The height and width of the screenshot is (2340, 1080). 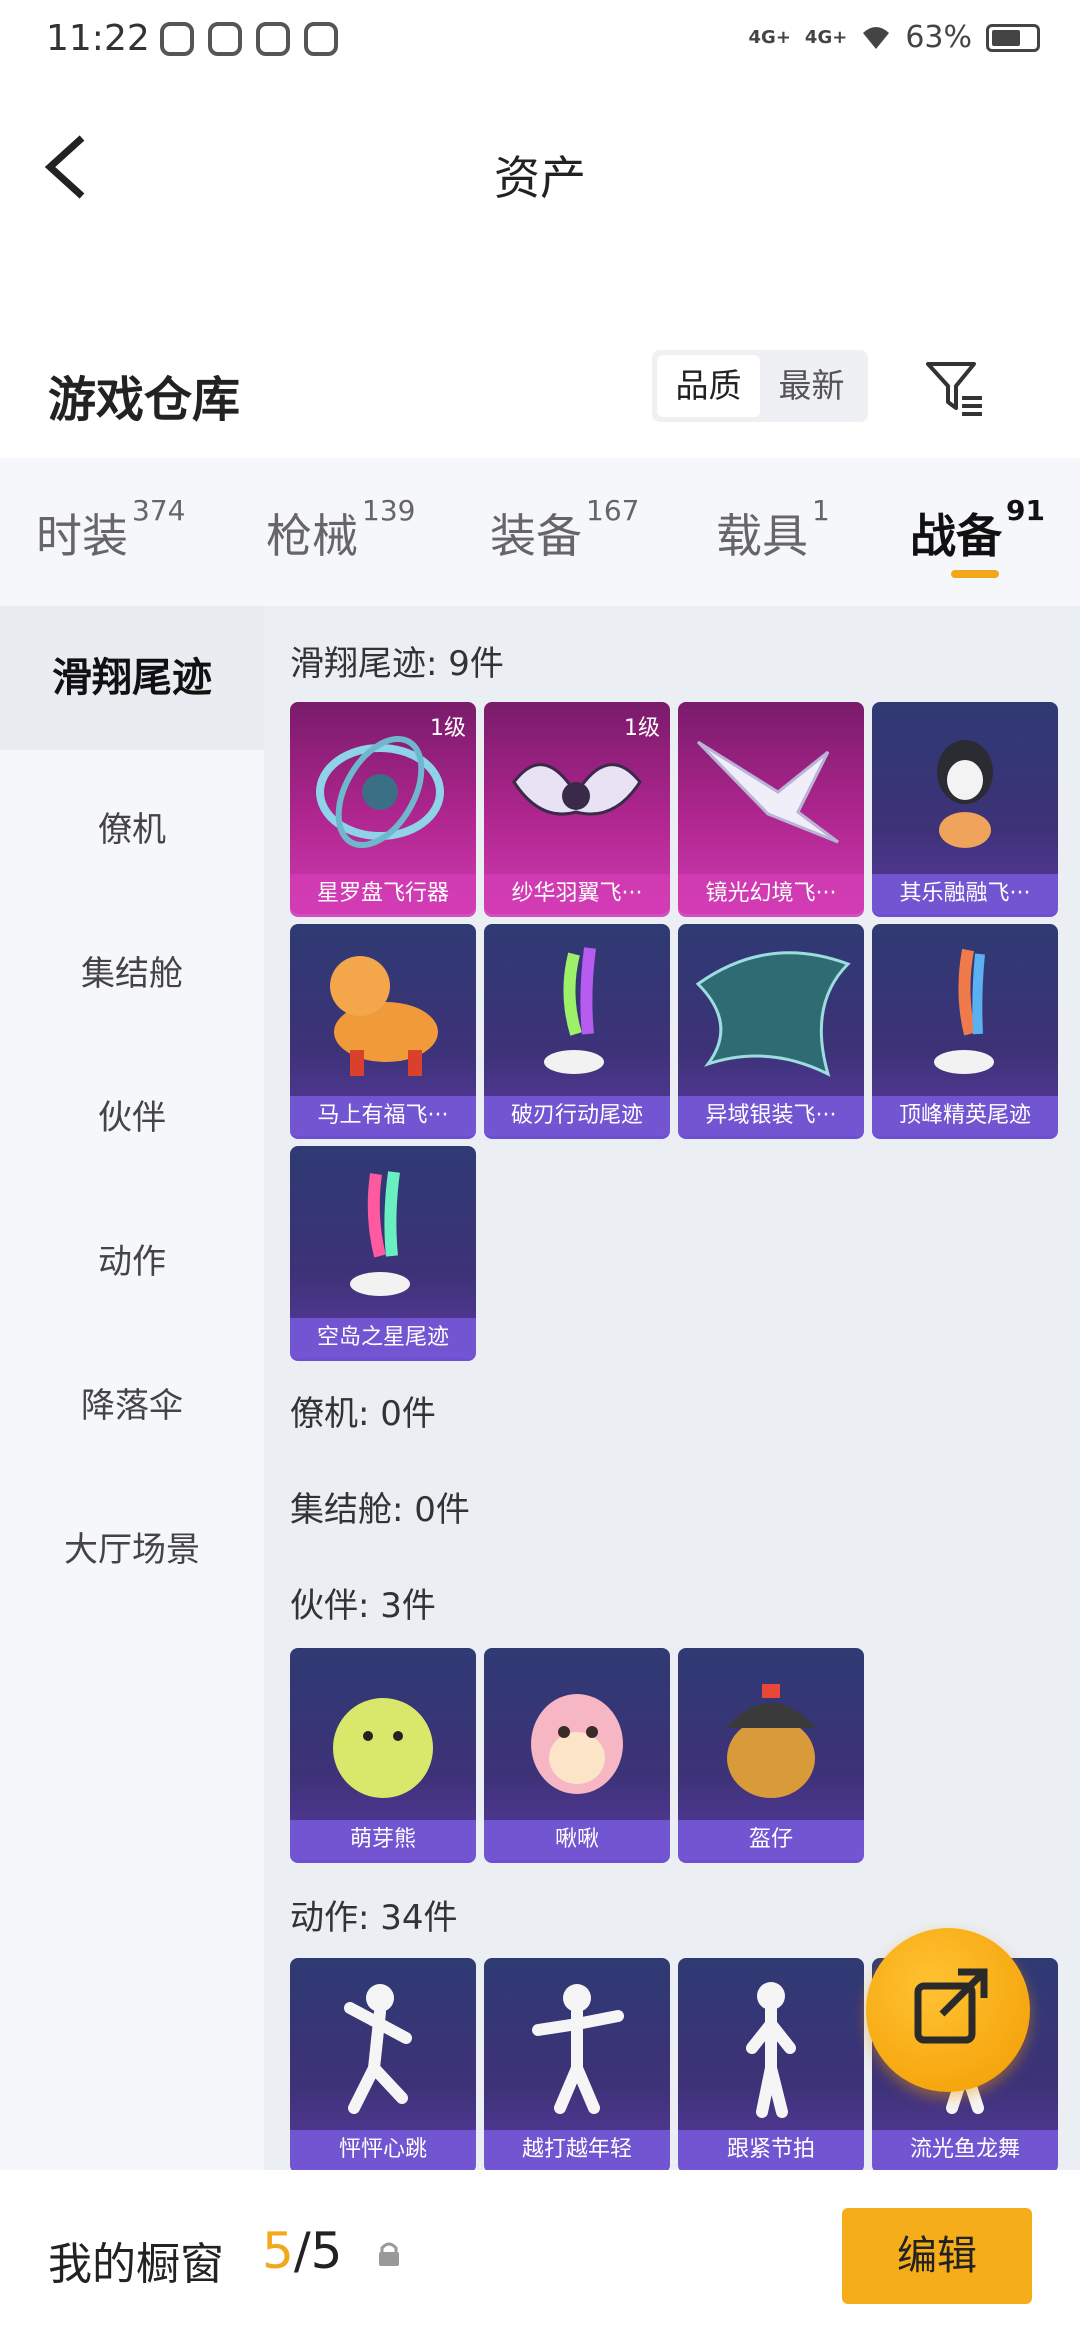 I want to click on item-card: 盔仔, so click(x=771, y=1754).